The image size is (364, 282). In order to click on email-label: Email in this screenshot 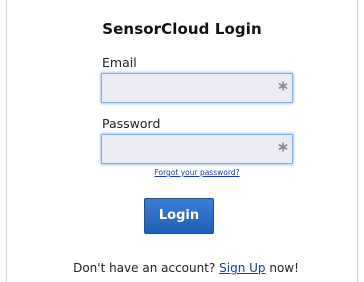, I will do `click(119, 62)`.